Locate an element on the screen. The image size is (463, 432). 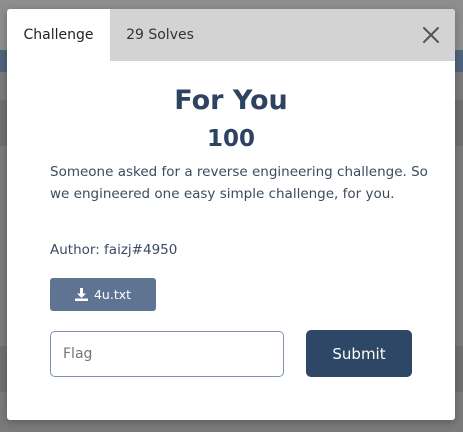
flag-input is located at coordinates (167, 354).